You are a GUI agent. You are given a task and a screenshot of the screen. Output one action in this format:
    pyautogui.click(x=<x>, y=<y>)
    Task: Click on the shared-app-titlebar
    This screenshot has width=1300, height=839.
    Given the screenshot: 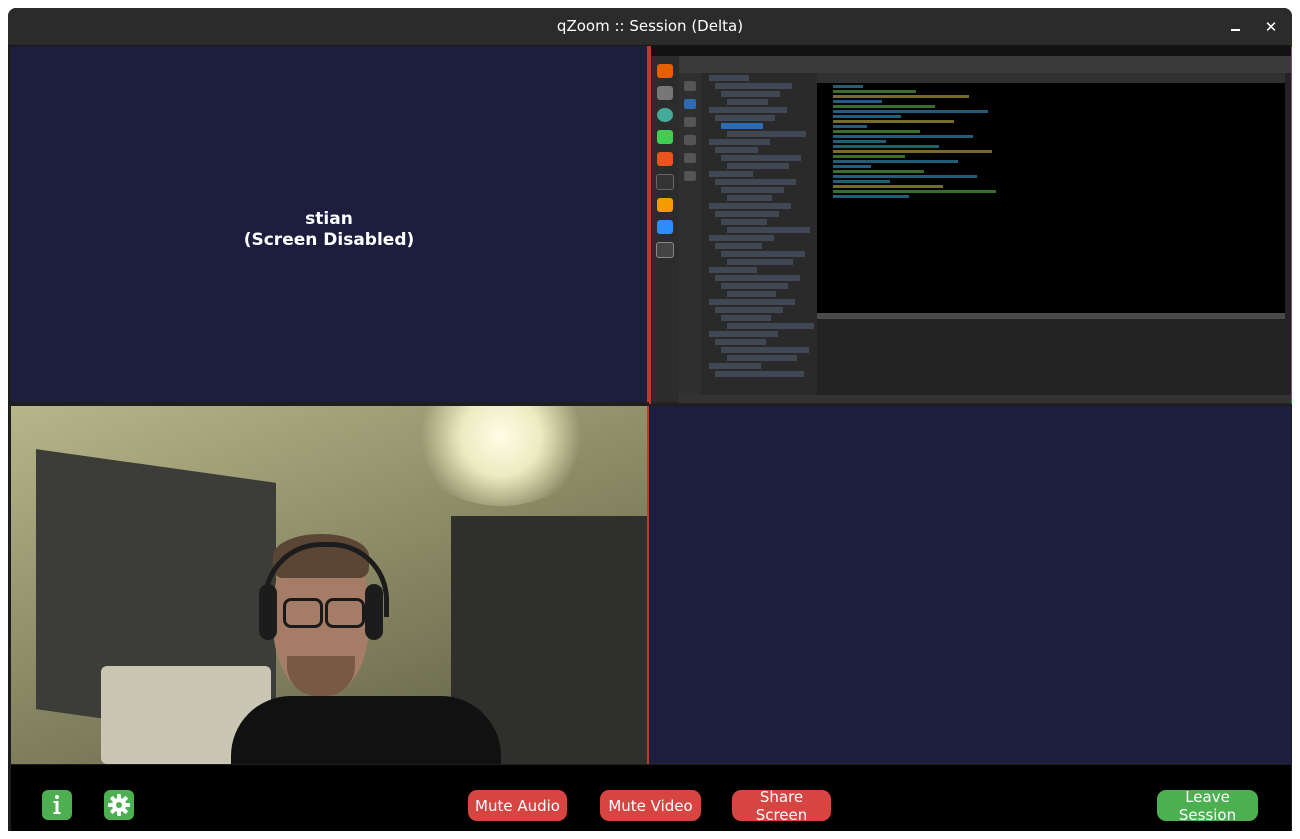 What is the action you would take?
    pyautogui.click(x=985, y=60)
    